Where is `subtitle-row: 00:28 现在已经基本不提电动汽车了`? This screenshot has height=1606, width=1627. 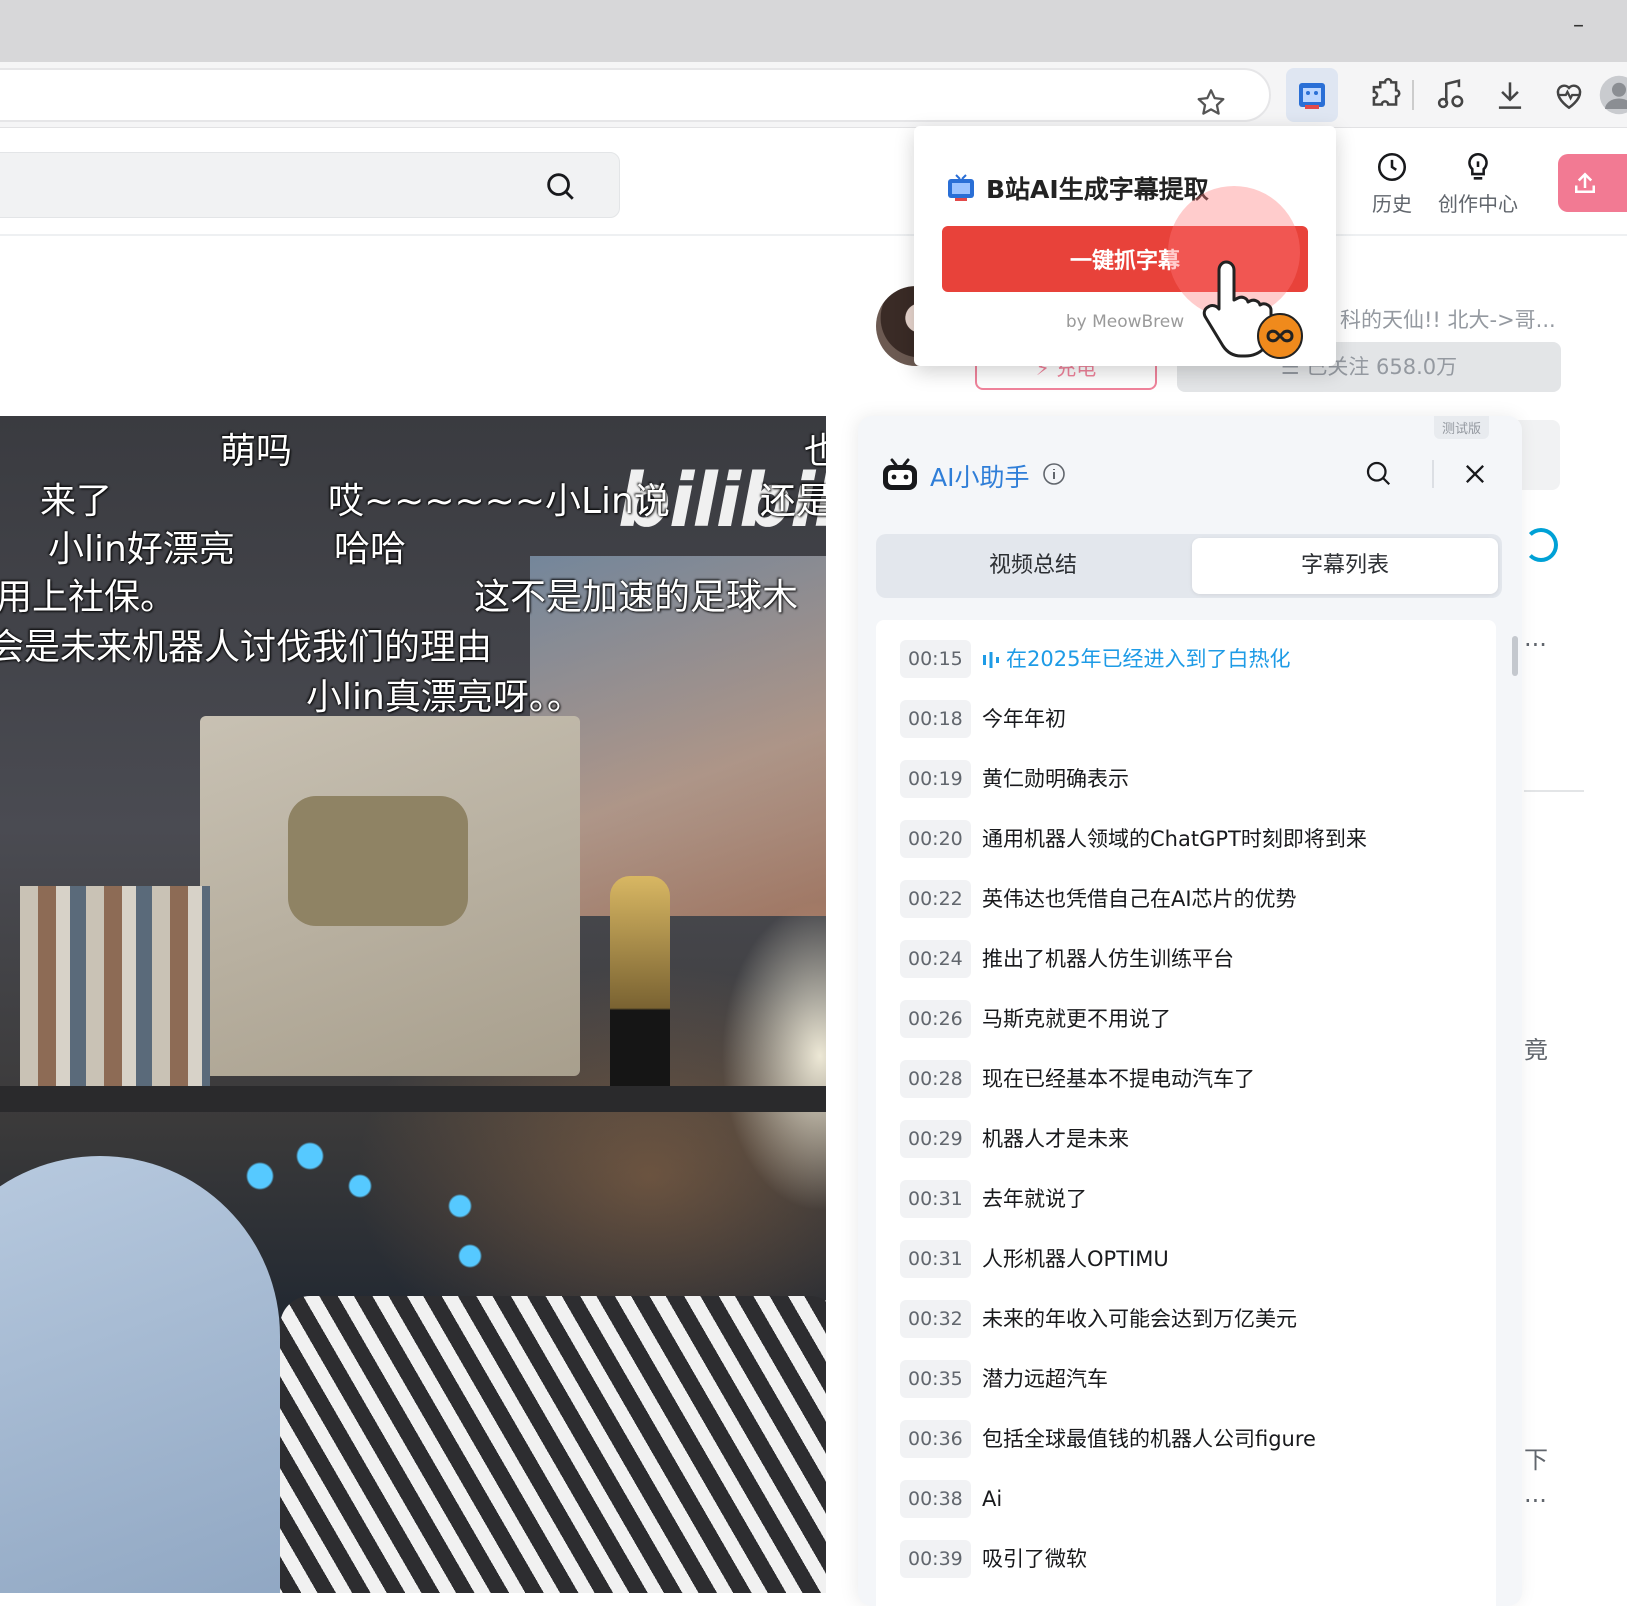
subtitle-row: 00:28 现在已经基本不提电动汽车了 is located at coordinates (1186, 1080).